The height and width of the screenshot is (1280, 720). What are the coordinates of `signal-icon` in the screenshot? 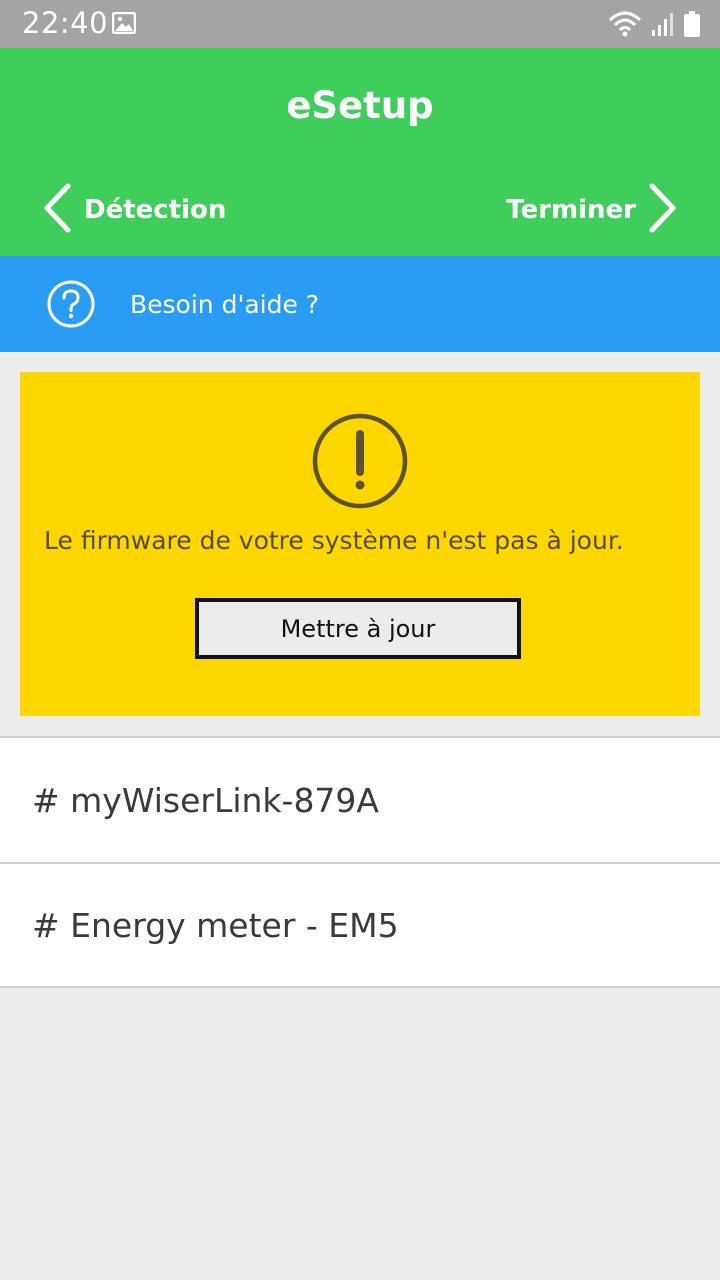 It's located at (663, 26).